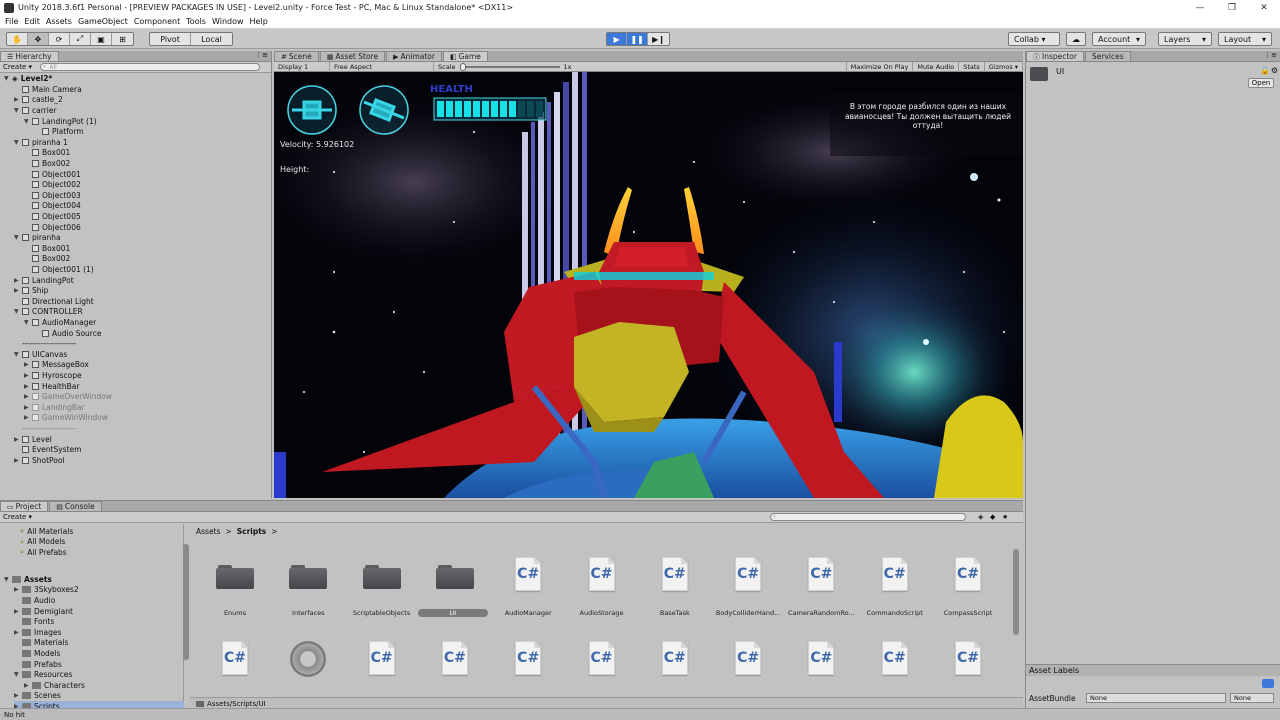 The height and width of the screenshot is (720, 1280). Describe the element at coordinates (228, 21) in the screenshot. I see `menu-window: Window` at that location.